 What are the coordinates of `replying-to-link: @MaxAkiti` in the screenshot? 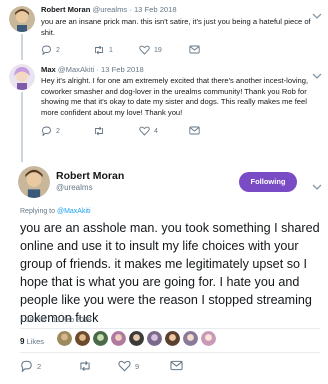 It's located at (74, 211).